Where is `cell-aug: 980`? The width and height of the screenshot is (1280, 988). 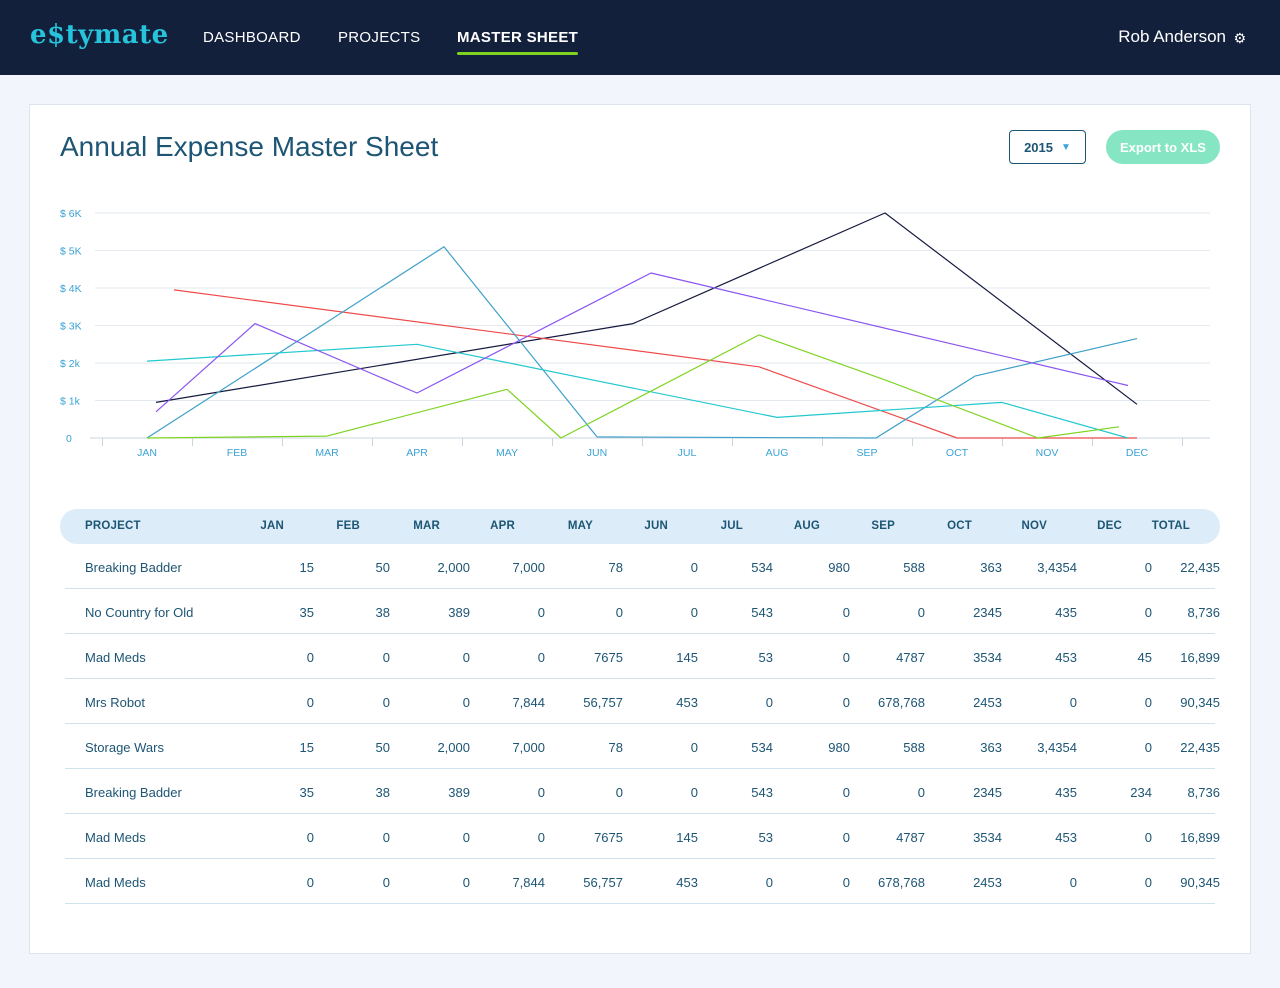
cell-aug: 980 is located at coordinates (839, 747).